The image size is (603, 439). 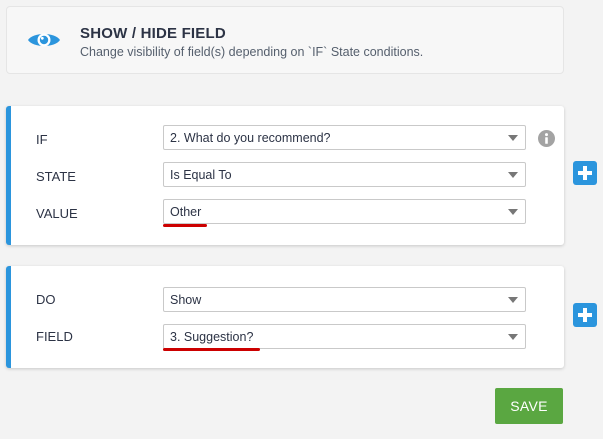 What do you see at coordinates (212, 337) in the screenshot?
I see `field-value: 3. Suggestion?` at bounding box center [212, 337].